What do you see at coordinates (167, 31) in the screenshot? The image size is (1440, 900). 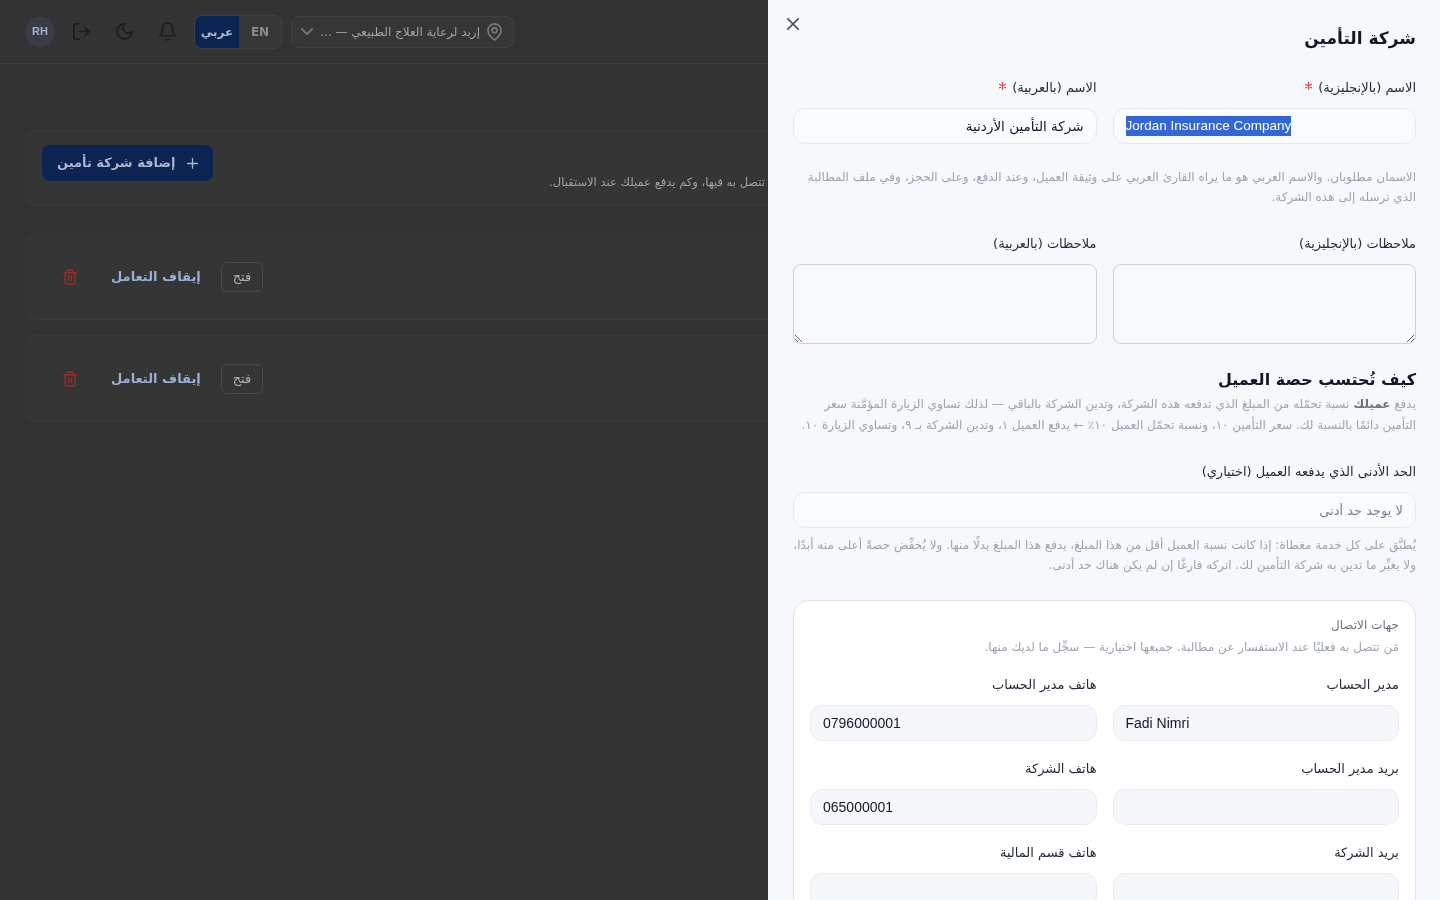 I see `notifications-bell-icon` at bounding box center [167, 31].